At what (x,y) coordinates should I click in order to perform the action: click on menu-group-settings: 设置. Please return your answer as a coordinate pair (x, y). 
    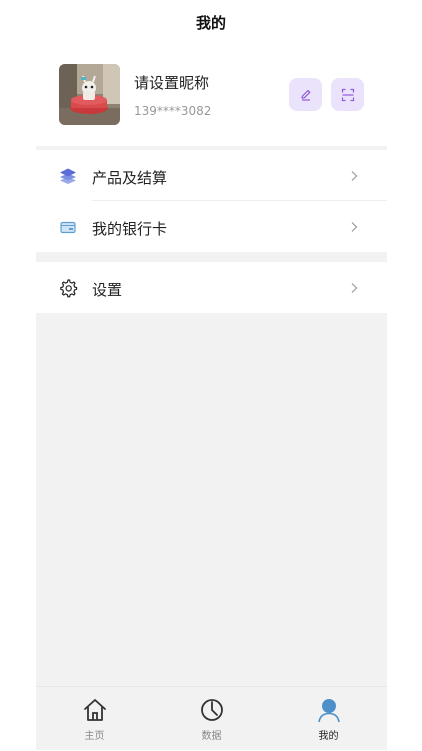
    Looking at the image, I should click on (211, 287).